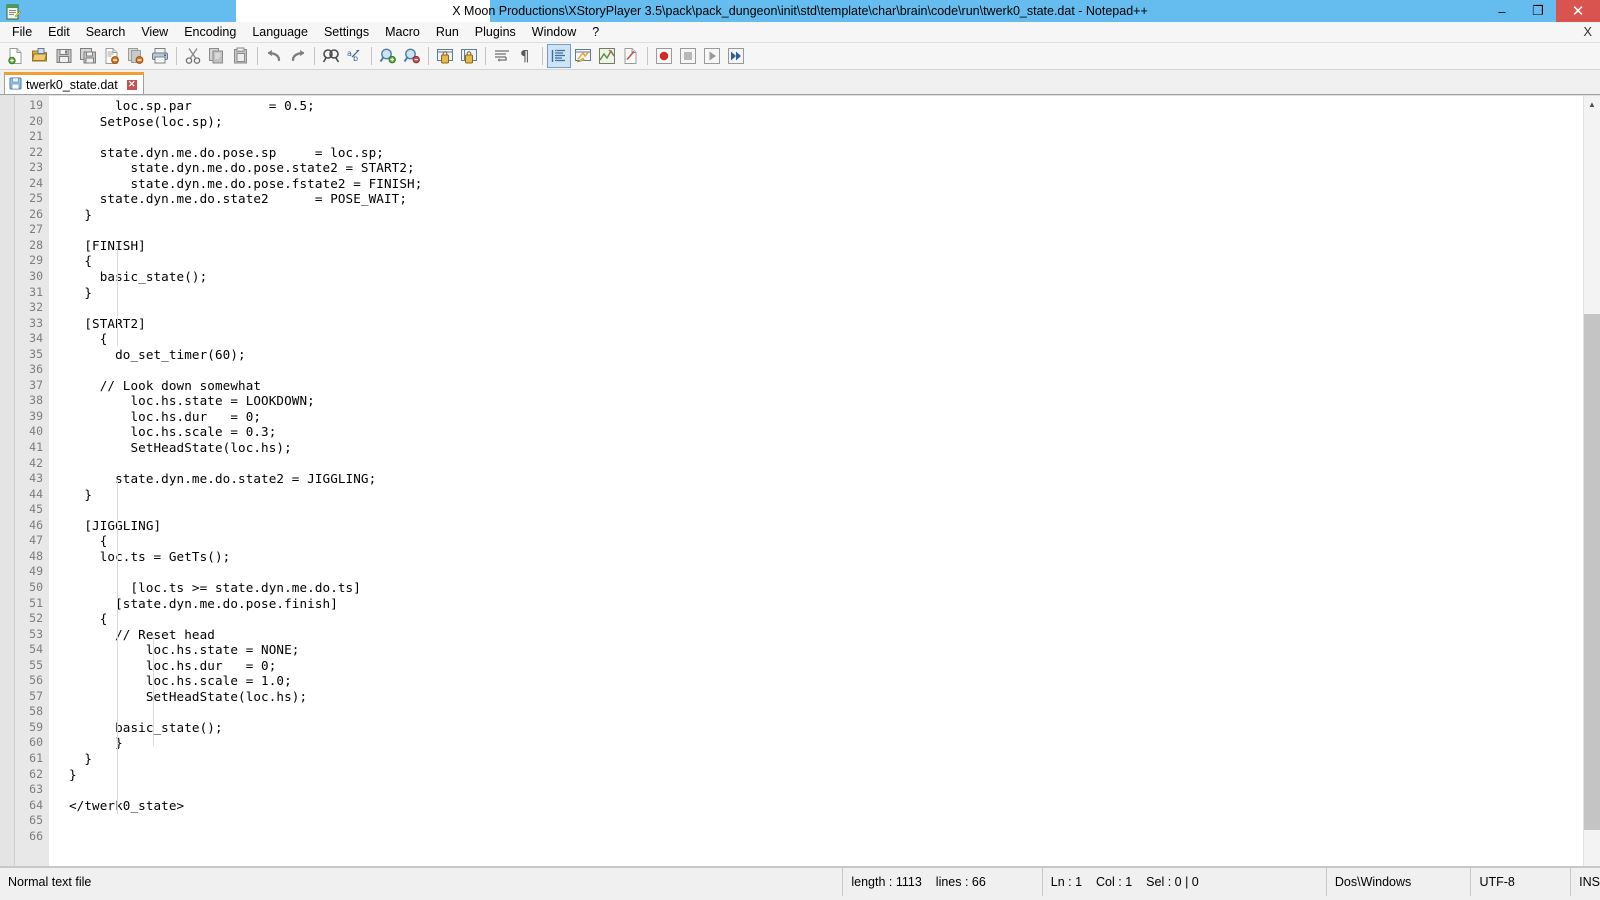  What do you see at coordinates (160, 56) in the screenshot?
I see `print-icon` at bounding box center [160, 56].